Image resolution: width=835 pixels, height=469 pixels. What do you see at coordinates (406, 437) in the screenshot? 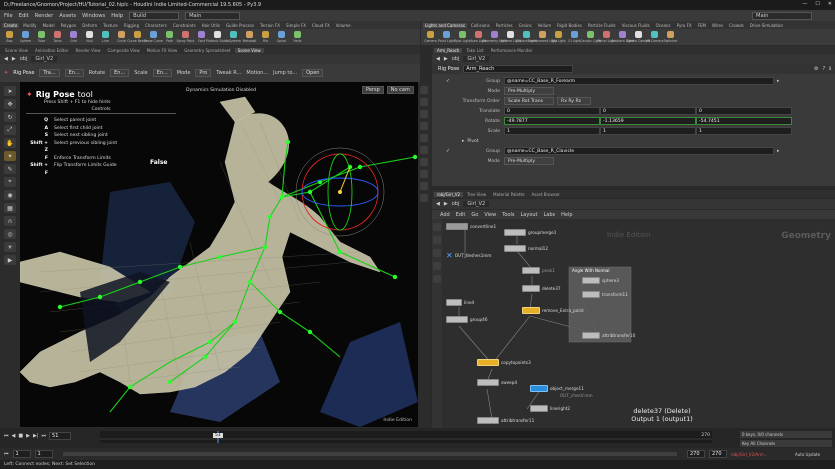
I see `timeline-track: 51 270` at bounding box center [406, 437].